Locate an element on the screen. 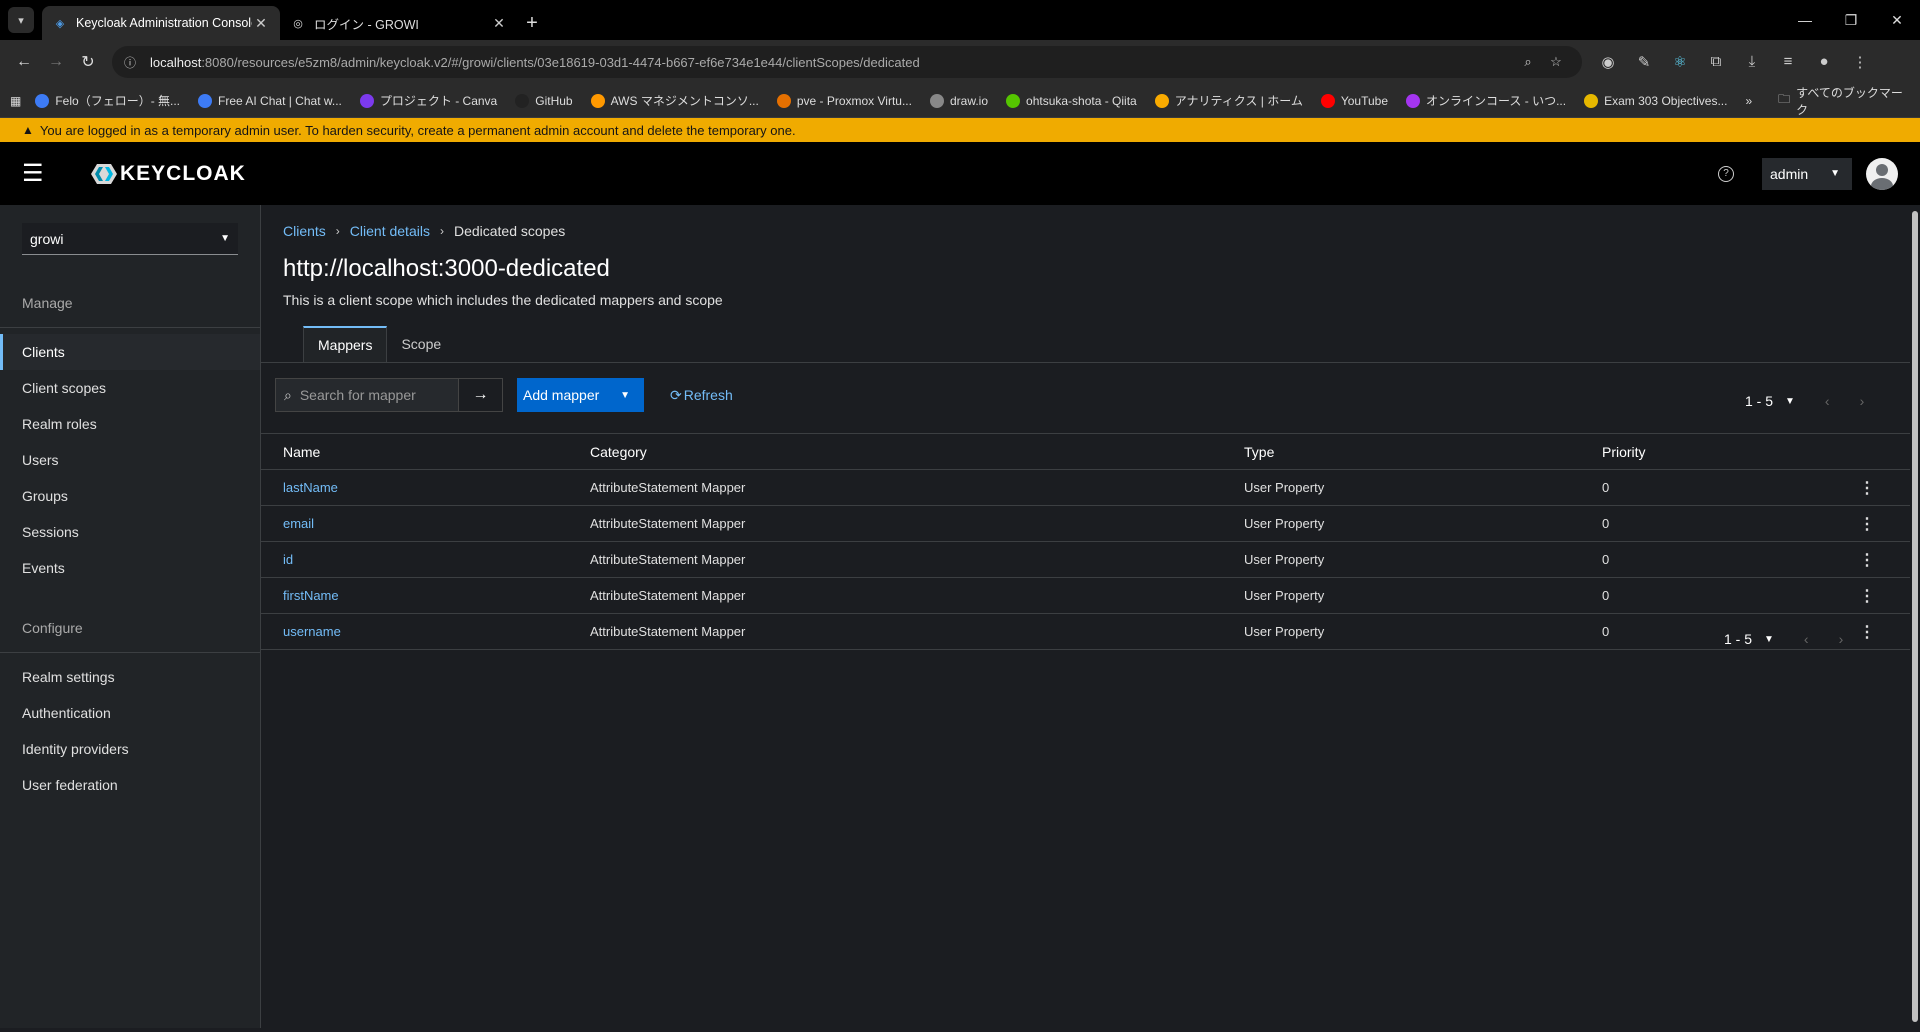  more-bookmarks-icon: » is located at coordinates (1748, 101).